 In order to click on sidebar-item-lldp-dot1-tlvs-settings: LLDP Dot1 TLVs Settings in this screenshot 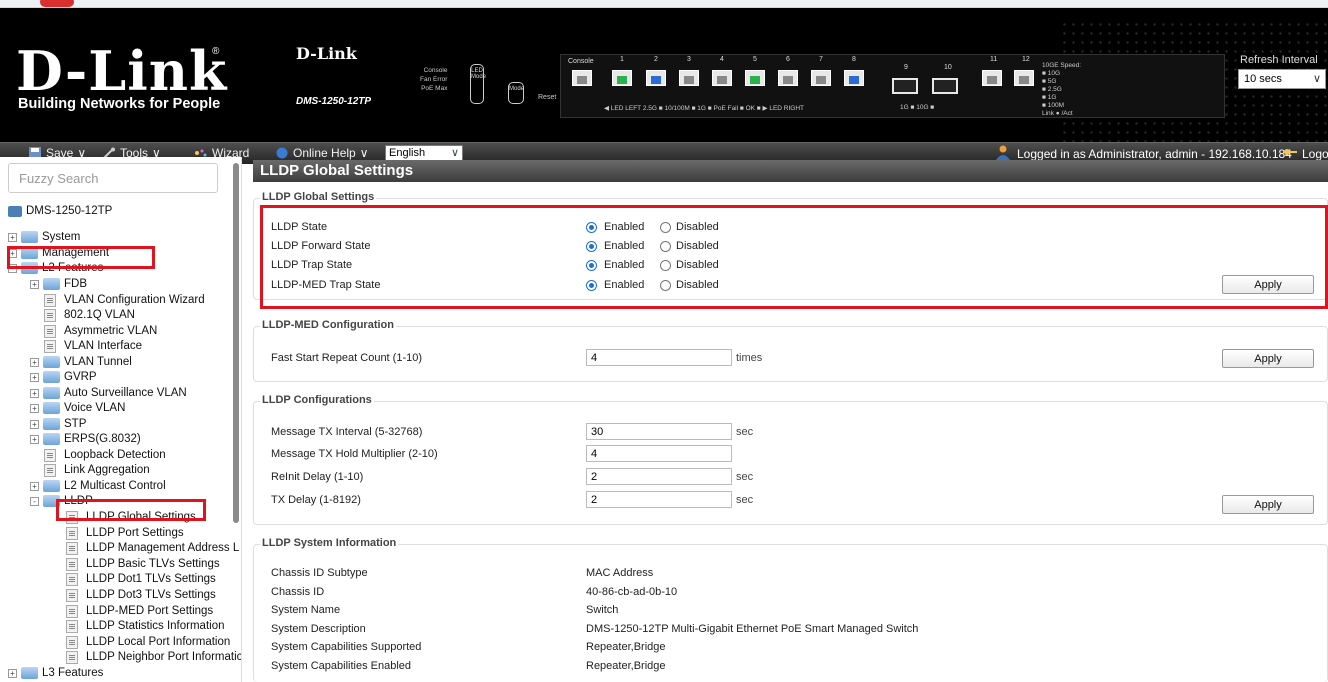, I will do `click(141, 579)`.